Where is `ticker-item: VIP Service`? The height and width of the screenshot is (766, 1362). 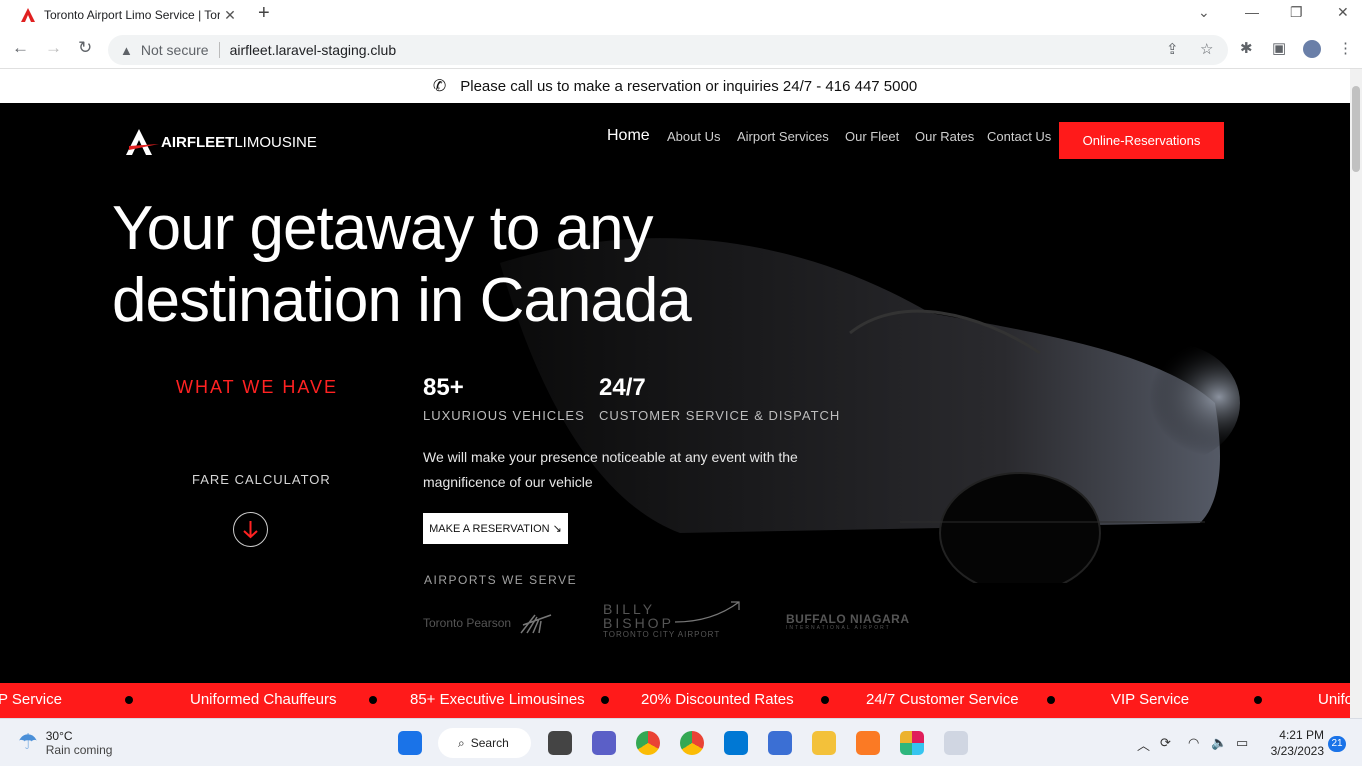 ticker-item: VIP Service is located at coordinates (1150, 699).